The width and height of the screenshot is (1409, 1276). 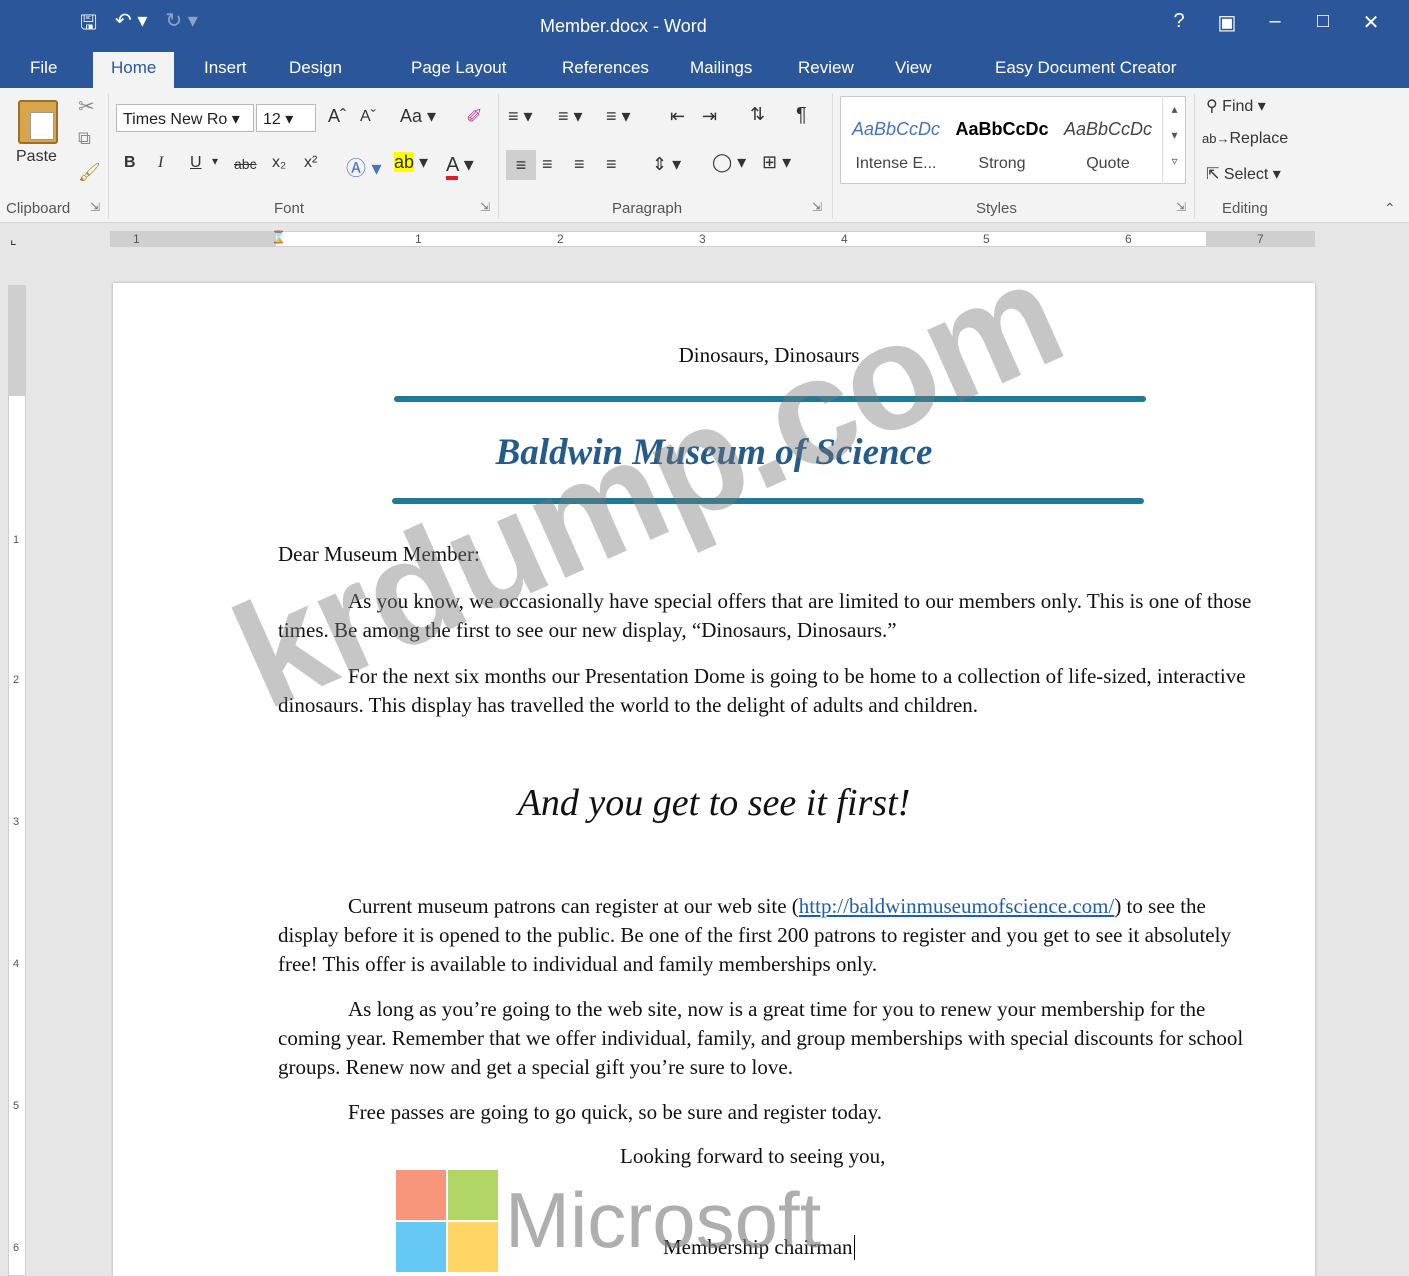 I want to click on font-launcher-icon: ⇲, so click(x=485, y=207).